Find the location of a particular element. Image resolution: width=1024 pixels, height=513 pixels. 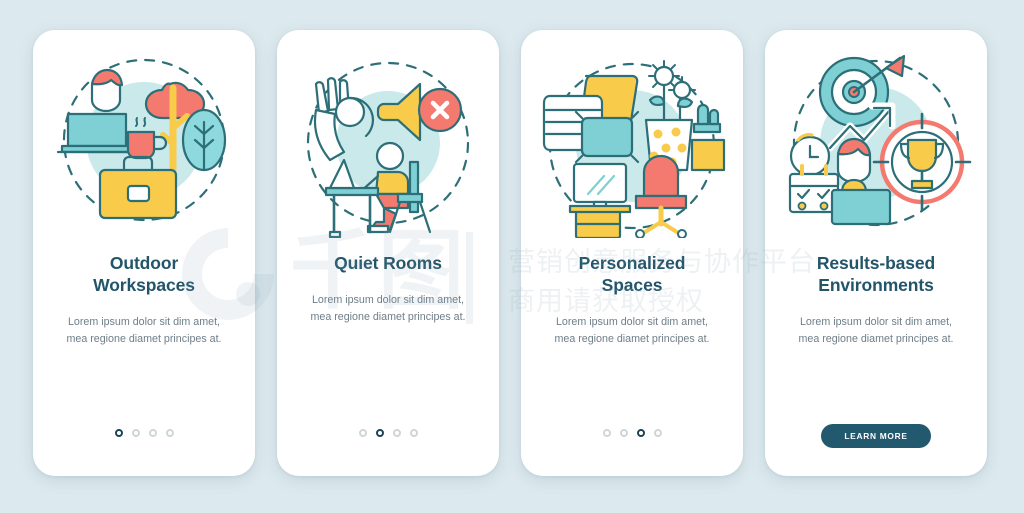

results-based-environments-illustration is located at coordinates (876, 143).